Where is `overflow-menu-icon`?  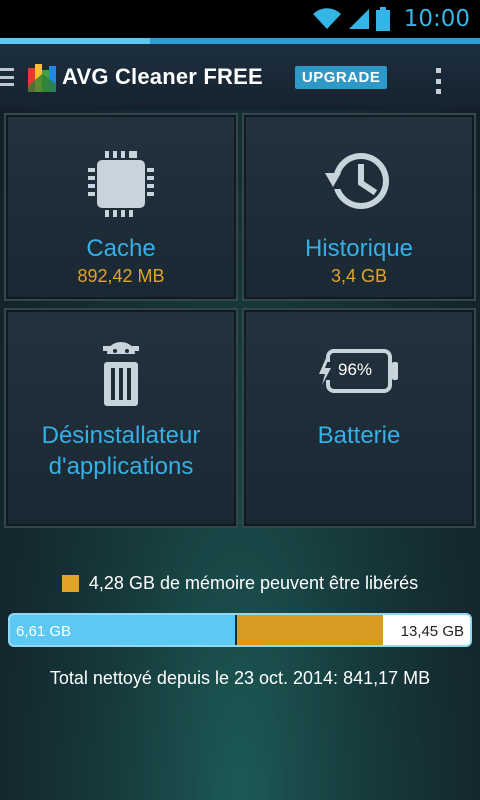
overflow-menu-icon is located at coordinates (439, 81).